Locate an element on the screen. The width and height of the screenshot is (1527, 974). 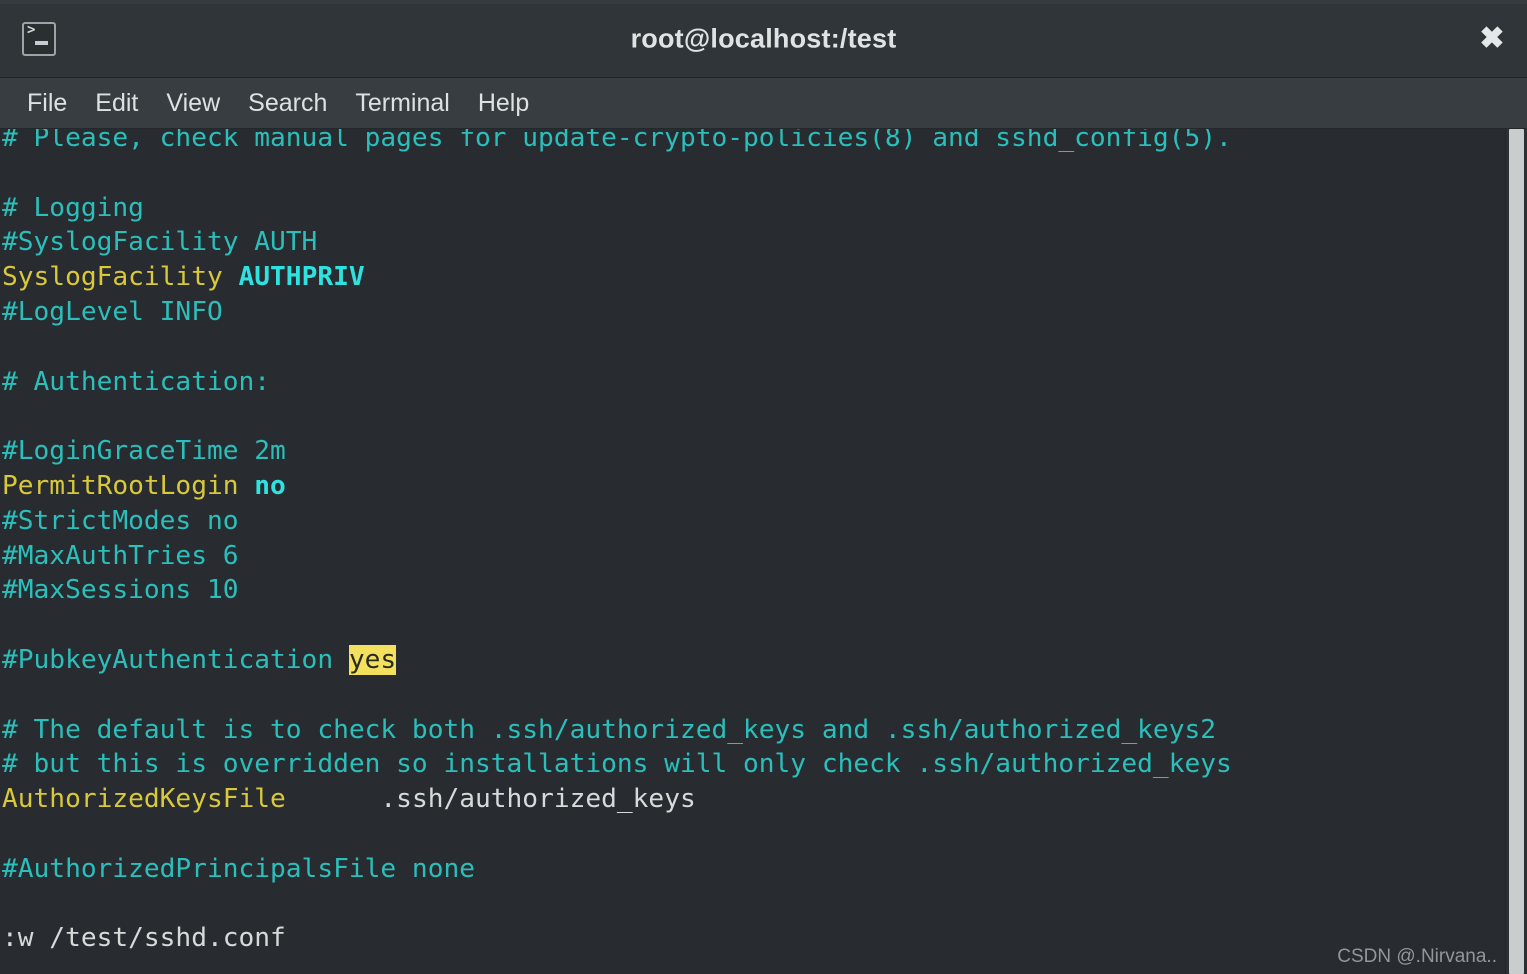
terminal-text-span: #MaxAuthTries 6 is located at coordinates (120, 555).